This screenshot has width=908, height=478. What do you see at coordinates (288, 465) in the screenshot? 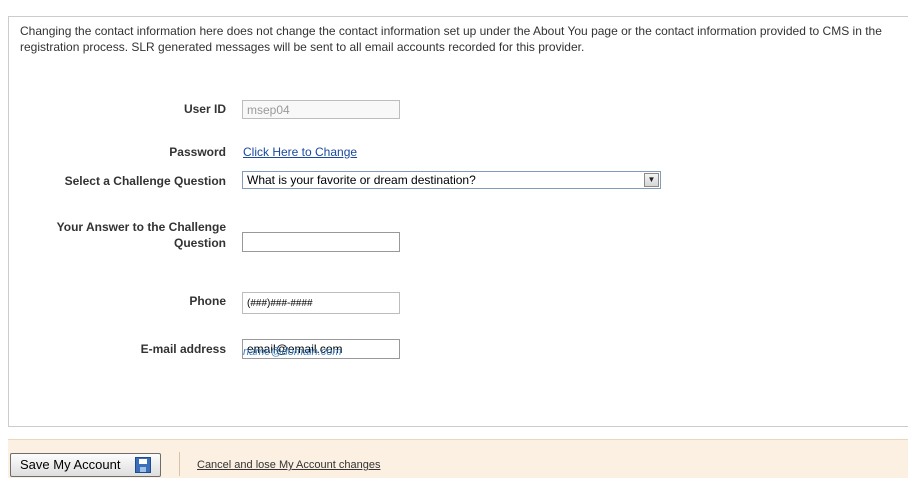
I see `cancel-changes-link: Cancel and lose My Account changes` at bounding box center [288, 465].